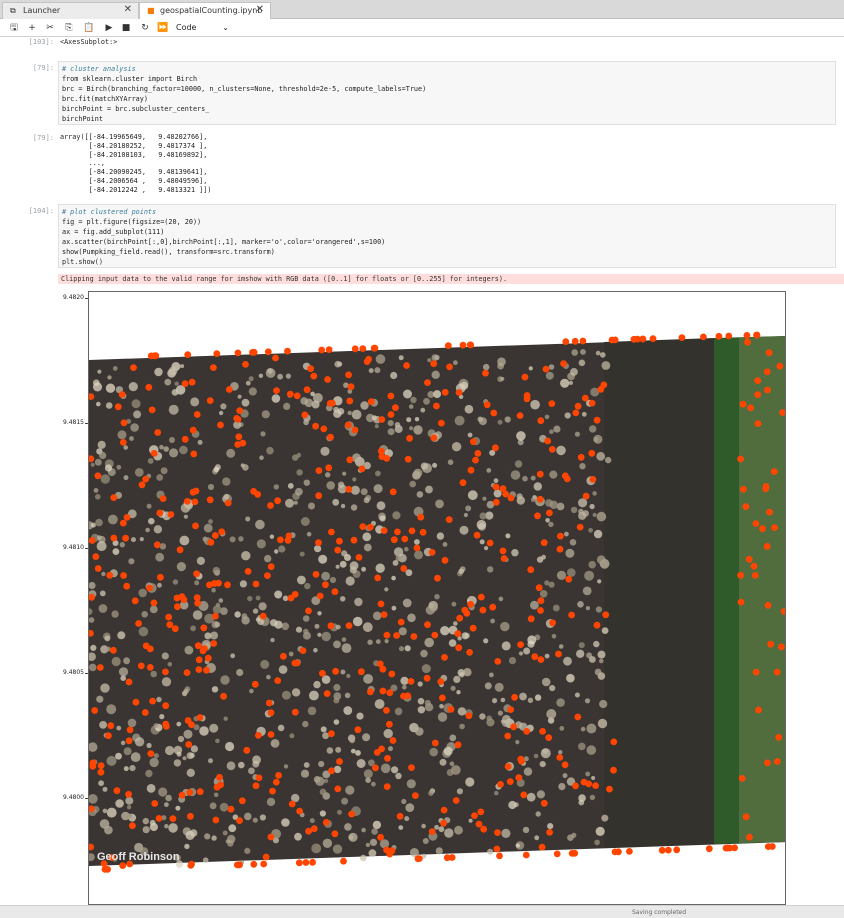  I want to click on input-prompt: [79]:, so click(43, 68).